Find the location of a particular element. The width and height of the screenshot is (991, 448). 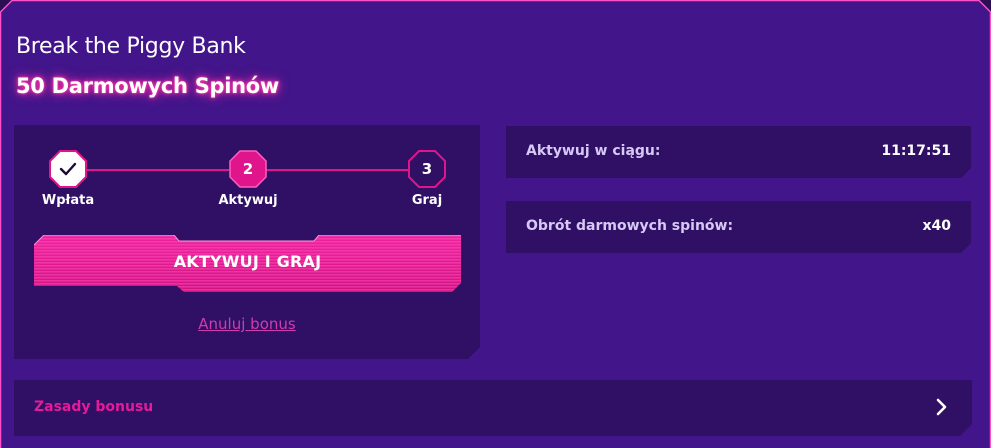

bonus-rules-row: Zasady bonusu is located at coordinates (493, 408).